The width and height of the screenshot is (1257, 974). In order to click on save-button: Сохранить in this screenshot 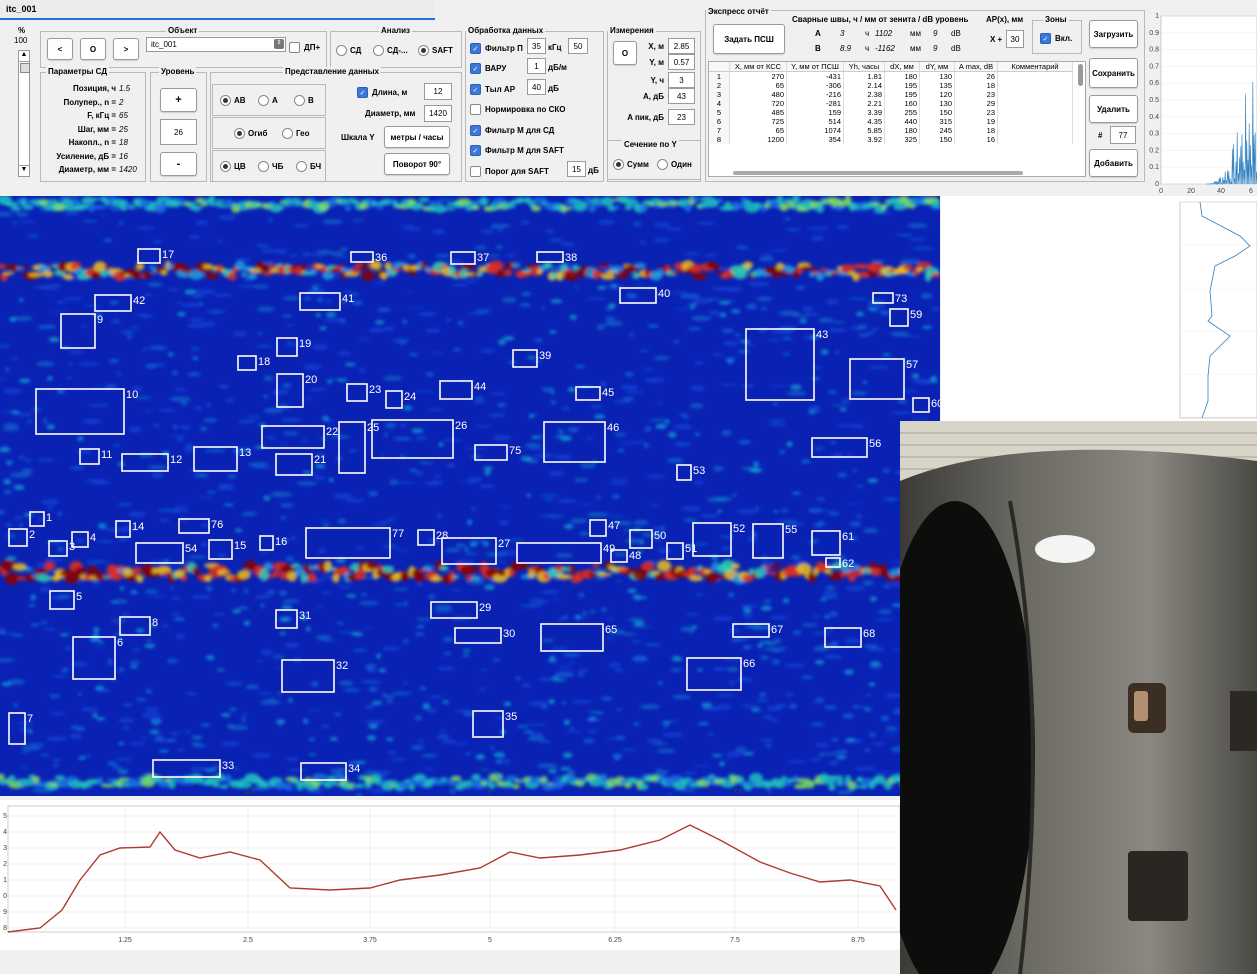, I will do `click(1113, 73)`.